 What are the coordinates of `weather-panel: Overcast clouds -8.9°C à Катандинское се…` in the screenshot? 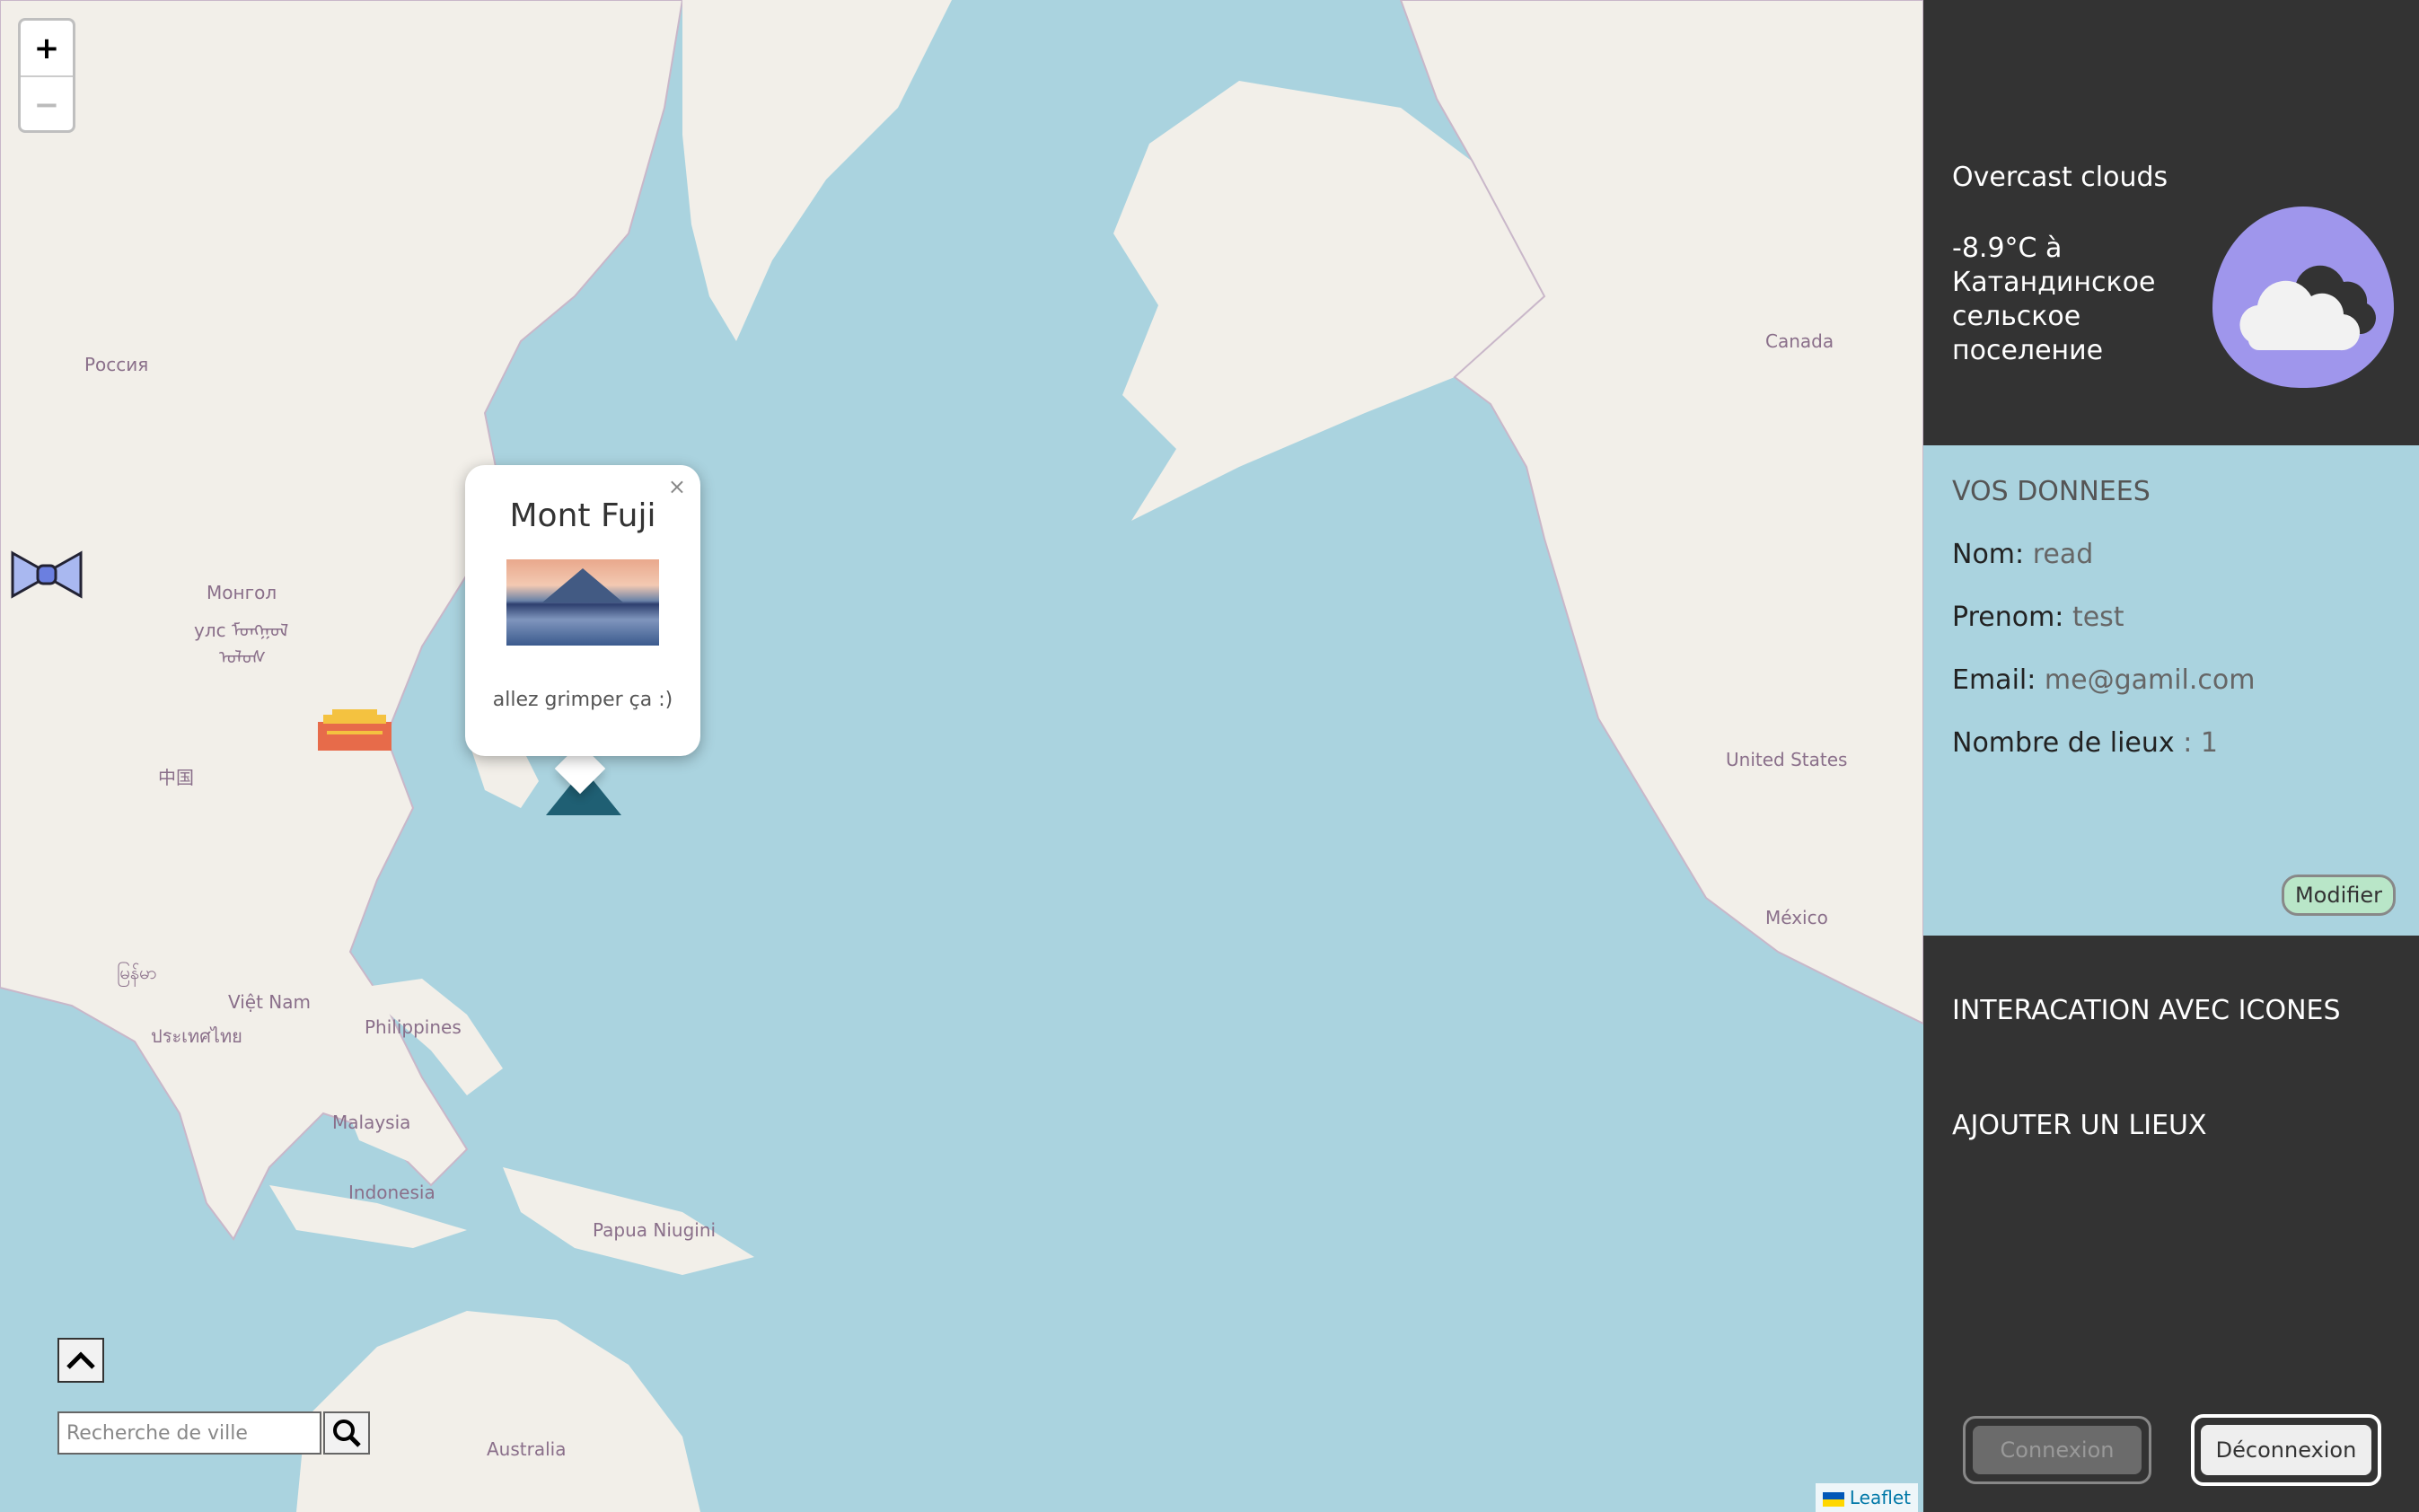 It's located at (2171, 222).